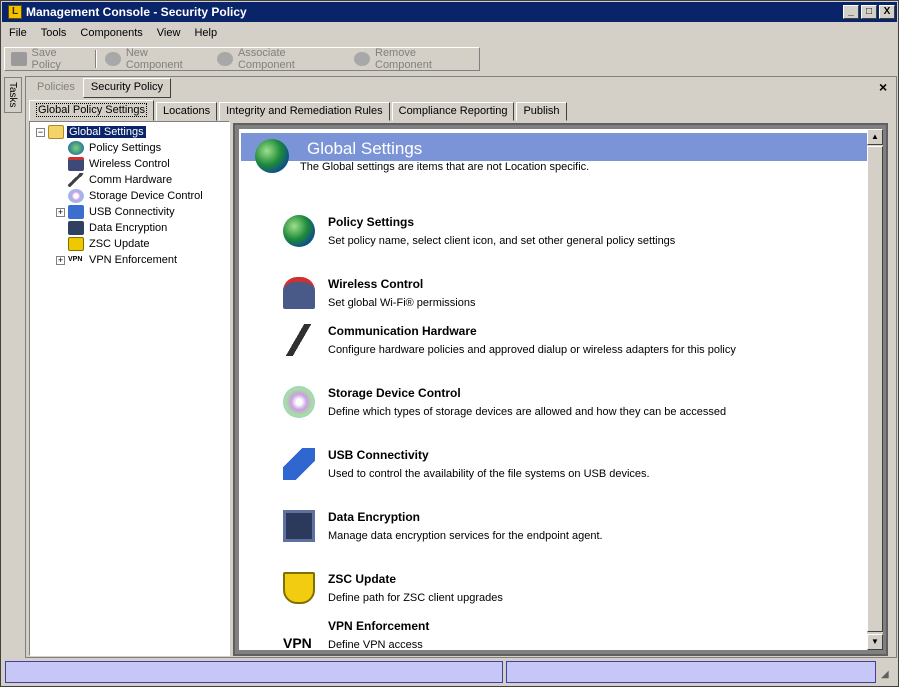 This screenshot has width=899, height=687. What do you see at coordinates (563, 634) in the screenshot?
I see `setting-vpn-enforcement: VPN VPN Enforcement Define VPN access` at bounding box center [563, 634].